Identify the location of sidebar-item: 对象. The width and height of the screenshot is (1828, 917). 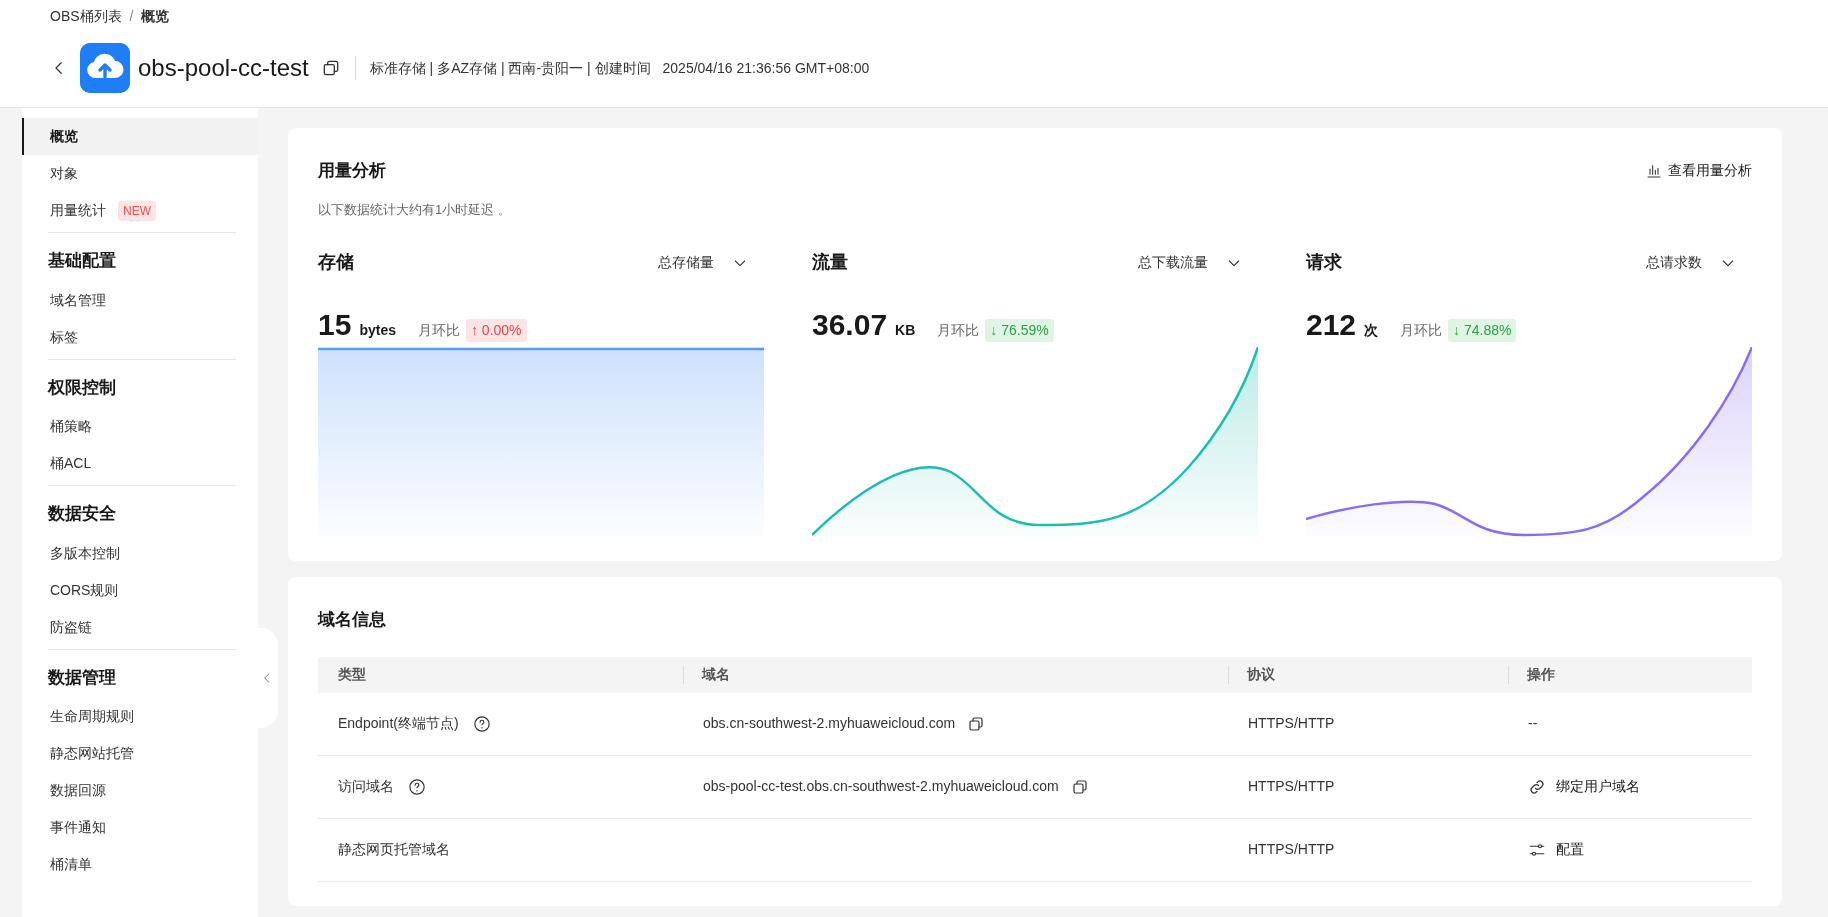
(140, 173).